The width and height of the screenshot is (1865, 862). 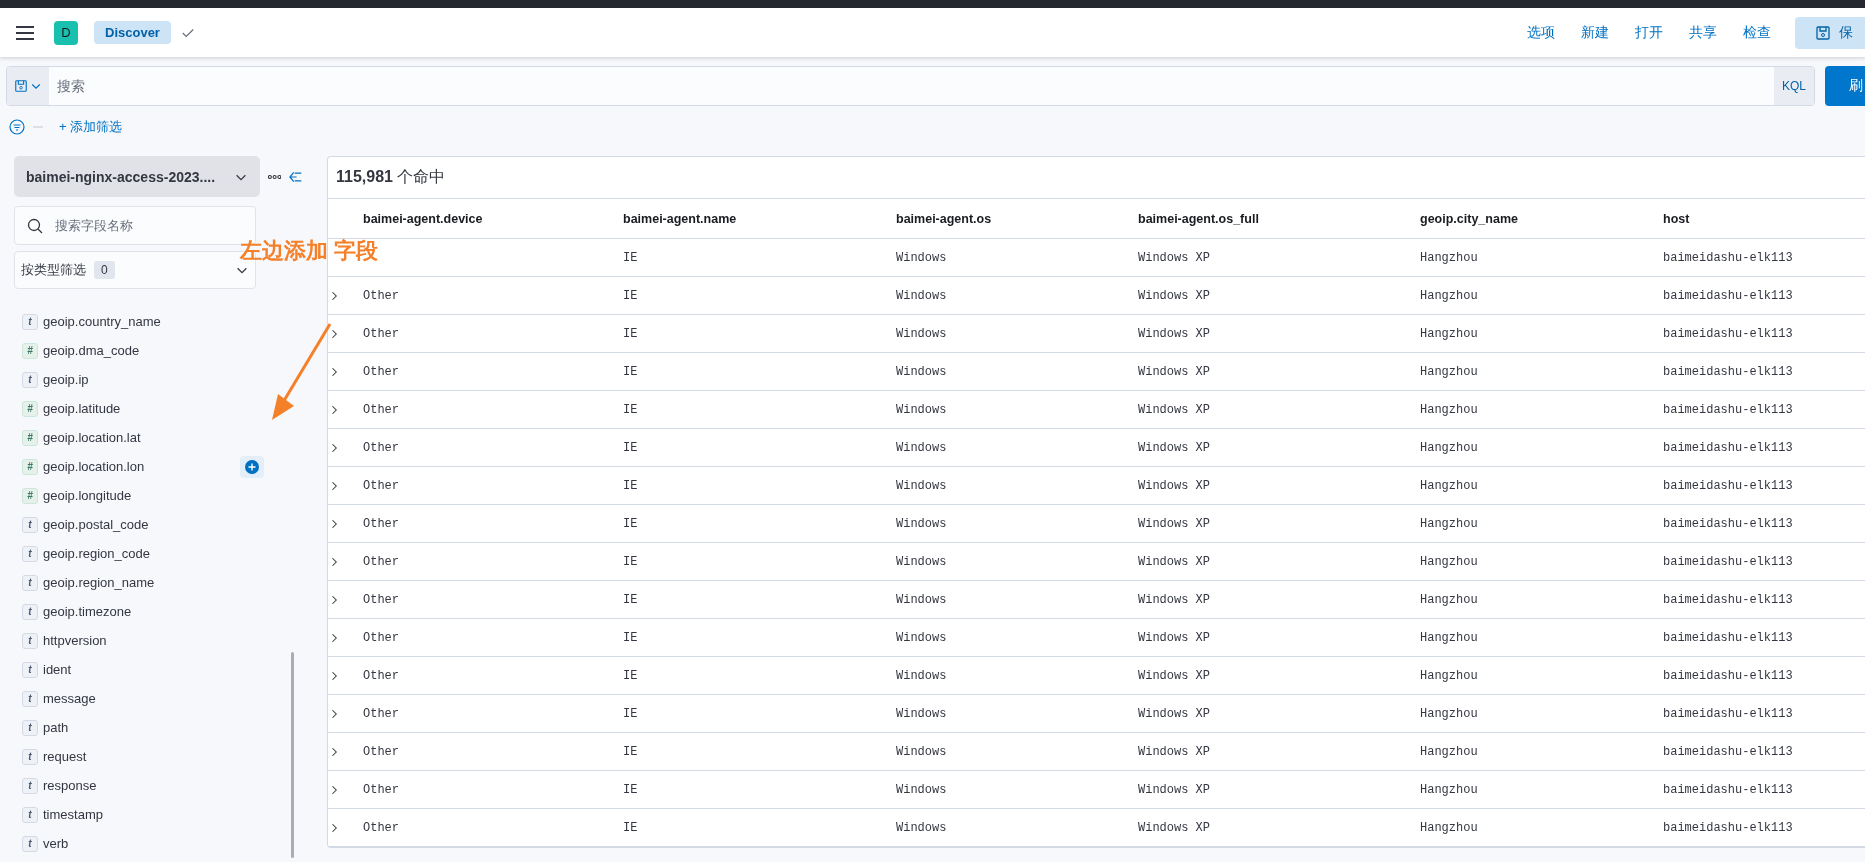 What do you see at coordinates (1541, 32) in the screenshot?
I see `header-link: 选项` at bounding box center [1541, 32].